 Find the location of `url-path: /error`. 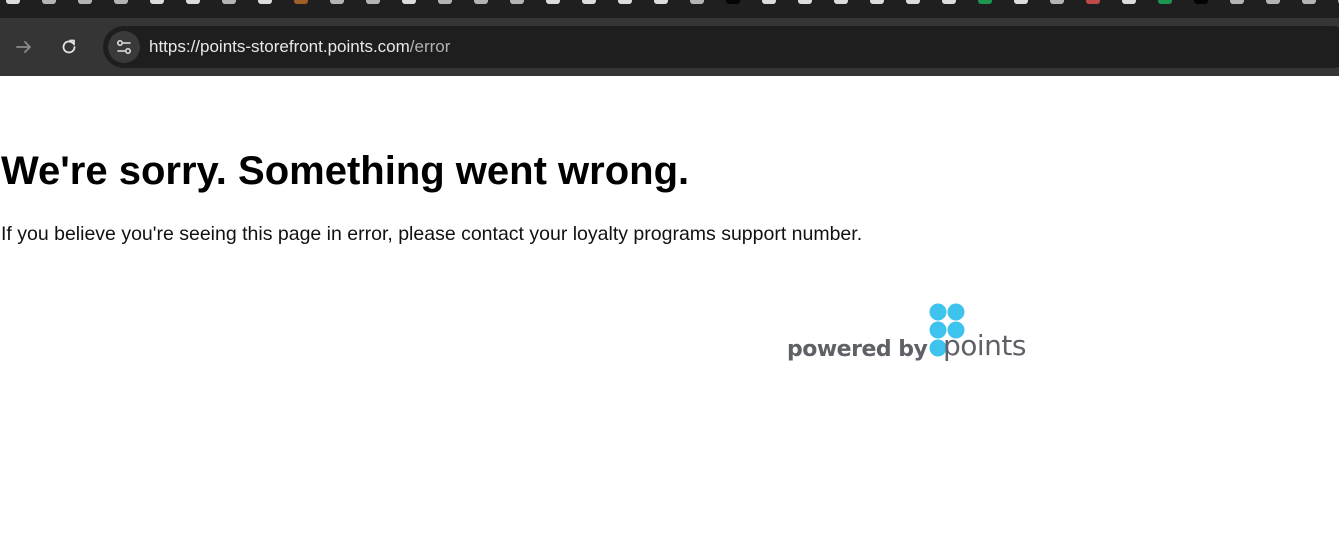

url-path: /error is located at coordinates (430, 46).